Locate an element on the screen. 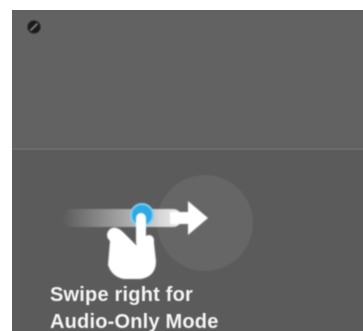 The width and height of the screenshot is (363, 331). swipe-hint-text: Swipe right for Audio-Only Mode is located at coordinates (134, 307).